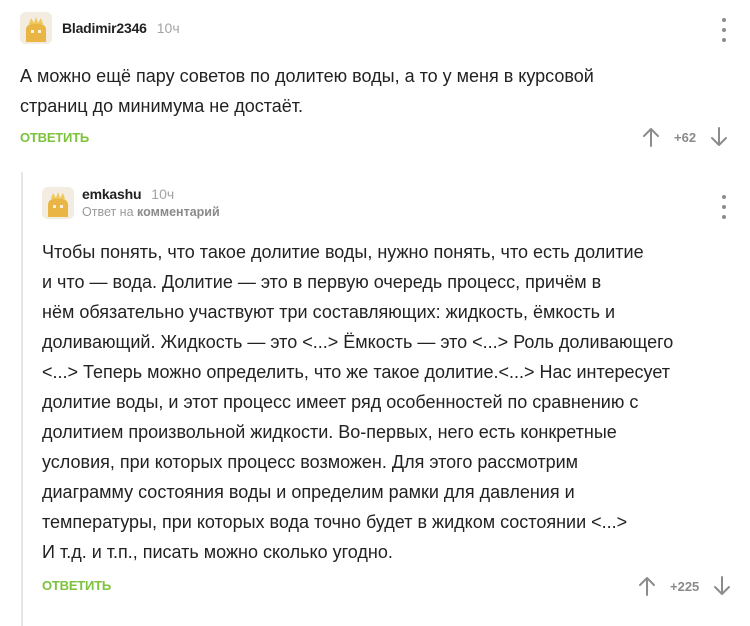 This screenshot has height=626, width=750. What do you see at coordinates (178, 212) in the screenshot?
I see `reply-to-link: комментарий` at bounding box center [178, 212].